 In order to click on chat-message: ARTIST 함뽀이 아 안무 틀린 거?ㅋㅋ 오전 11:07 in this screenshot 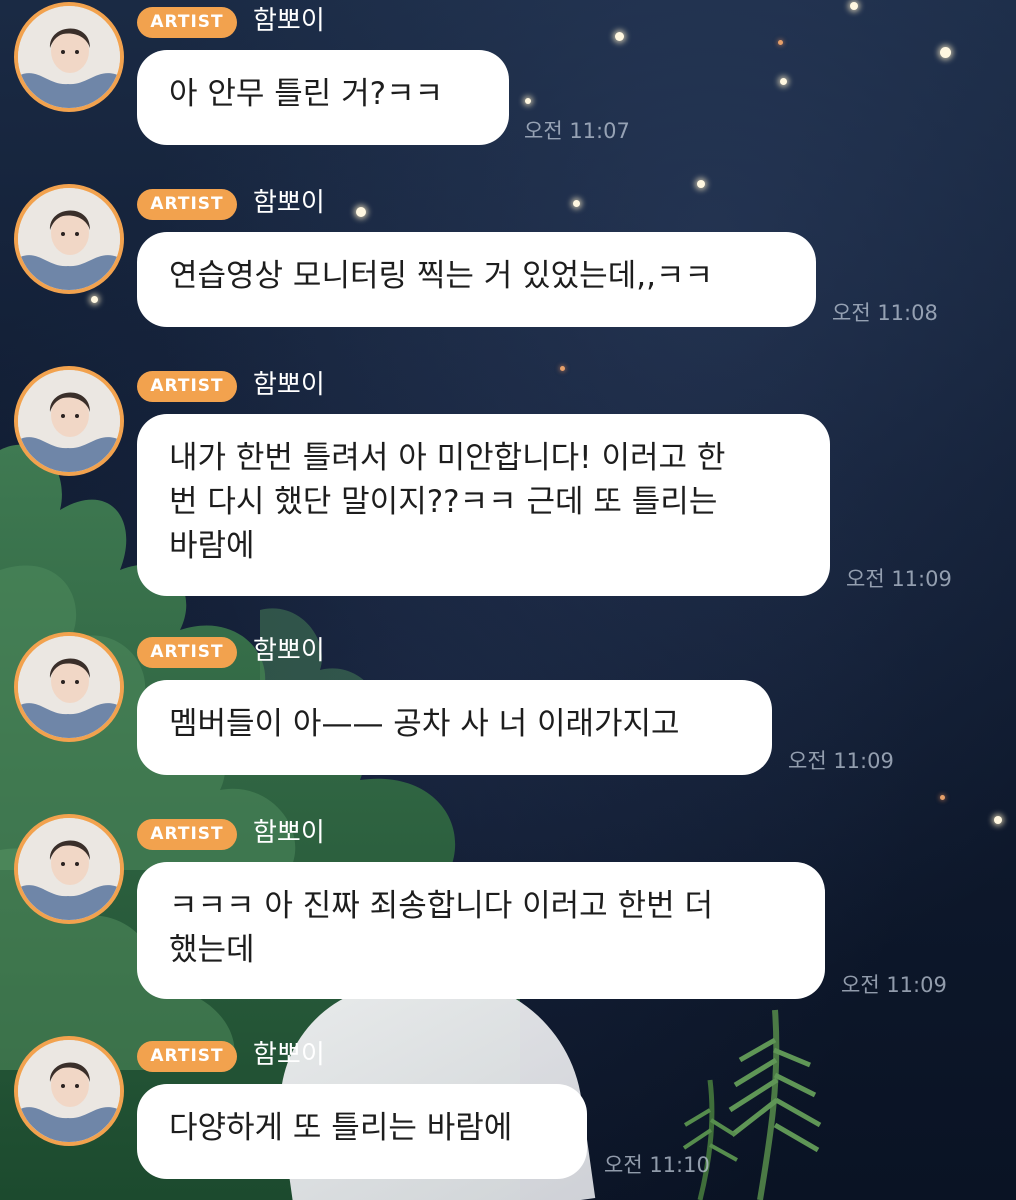, I will do `click(508, 72)`.